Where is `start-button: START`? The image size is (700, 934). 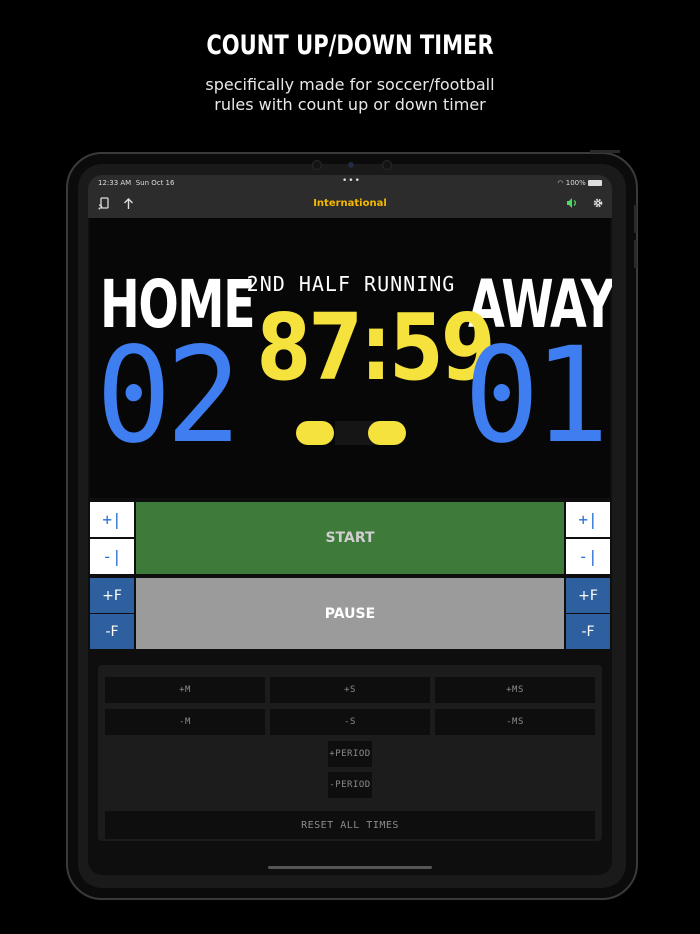
start-button: START is located at coordinates (350, 538).